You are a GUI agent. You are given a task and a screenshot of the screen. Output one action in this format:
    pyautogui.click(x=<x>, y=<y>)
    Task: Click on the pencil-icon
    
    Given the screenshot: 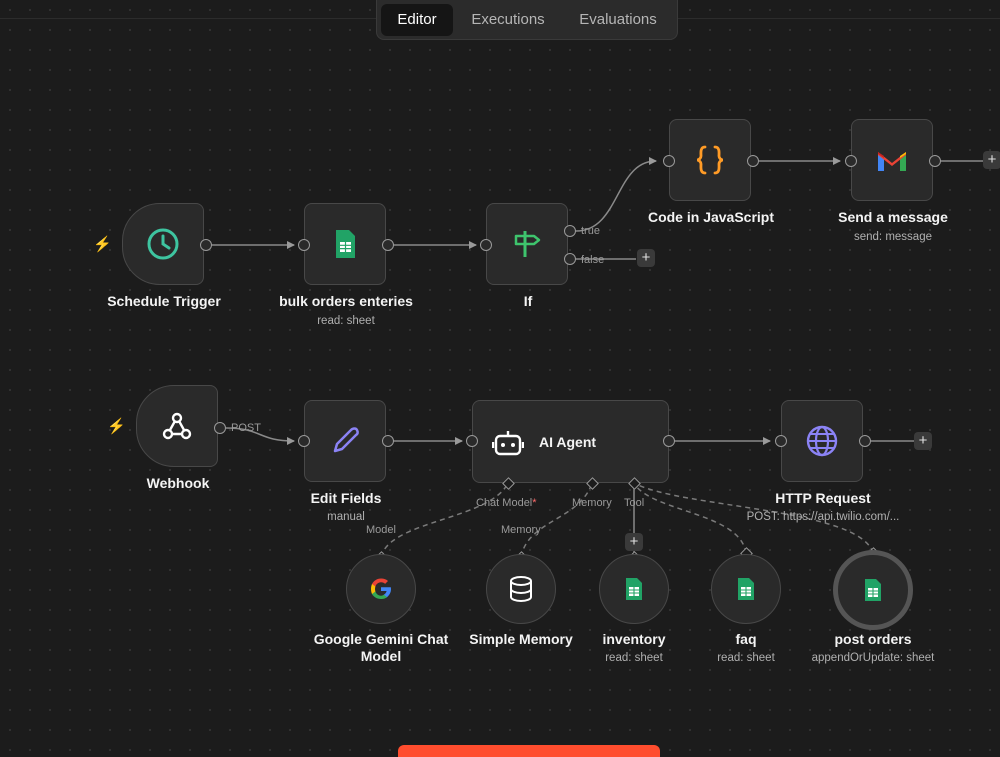 What is the action you would take?
    pyautogui.click(x=346, y=440)
    